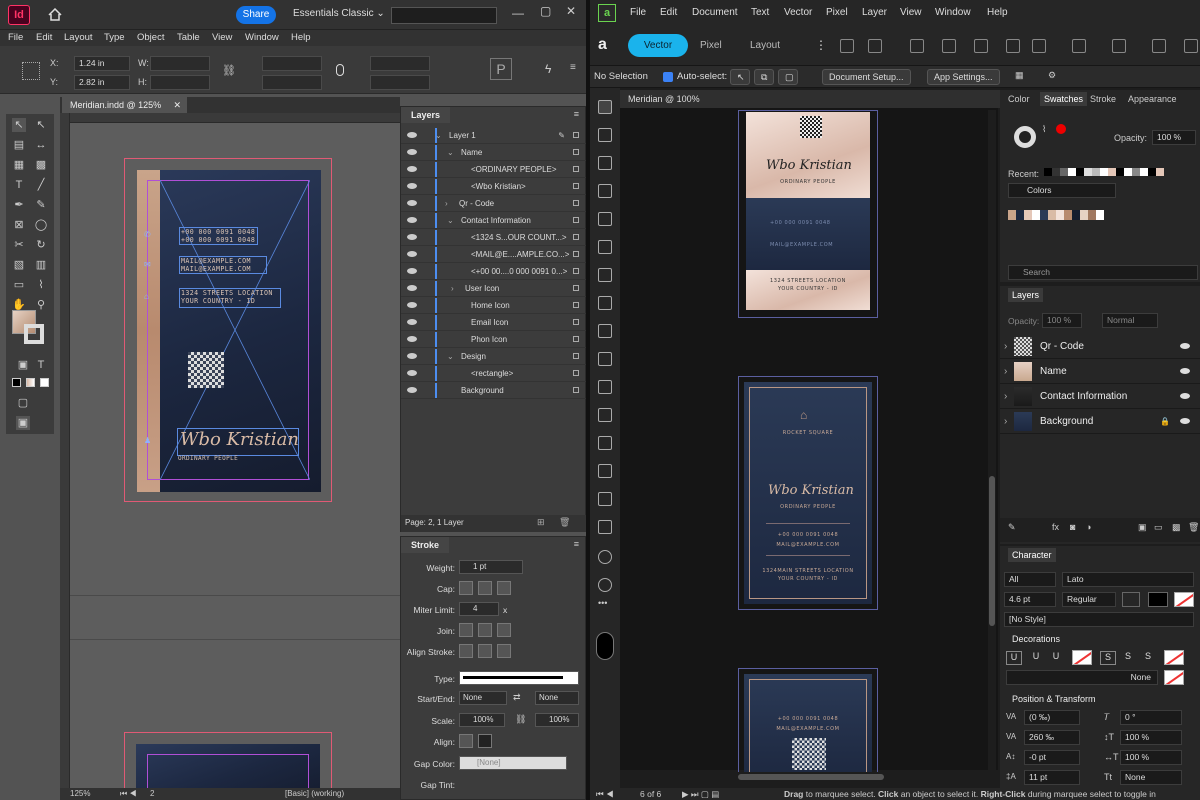 This screenshot has width=1200, height=800. Describe the element at coordinates (760, 12) in the screenshot. I see `af-menu-text: Text` at that location.